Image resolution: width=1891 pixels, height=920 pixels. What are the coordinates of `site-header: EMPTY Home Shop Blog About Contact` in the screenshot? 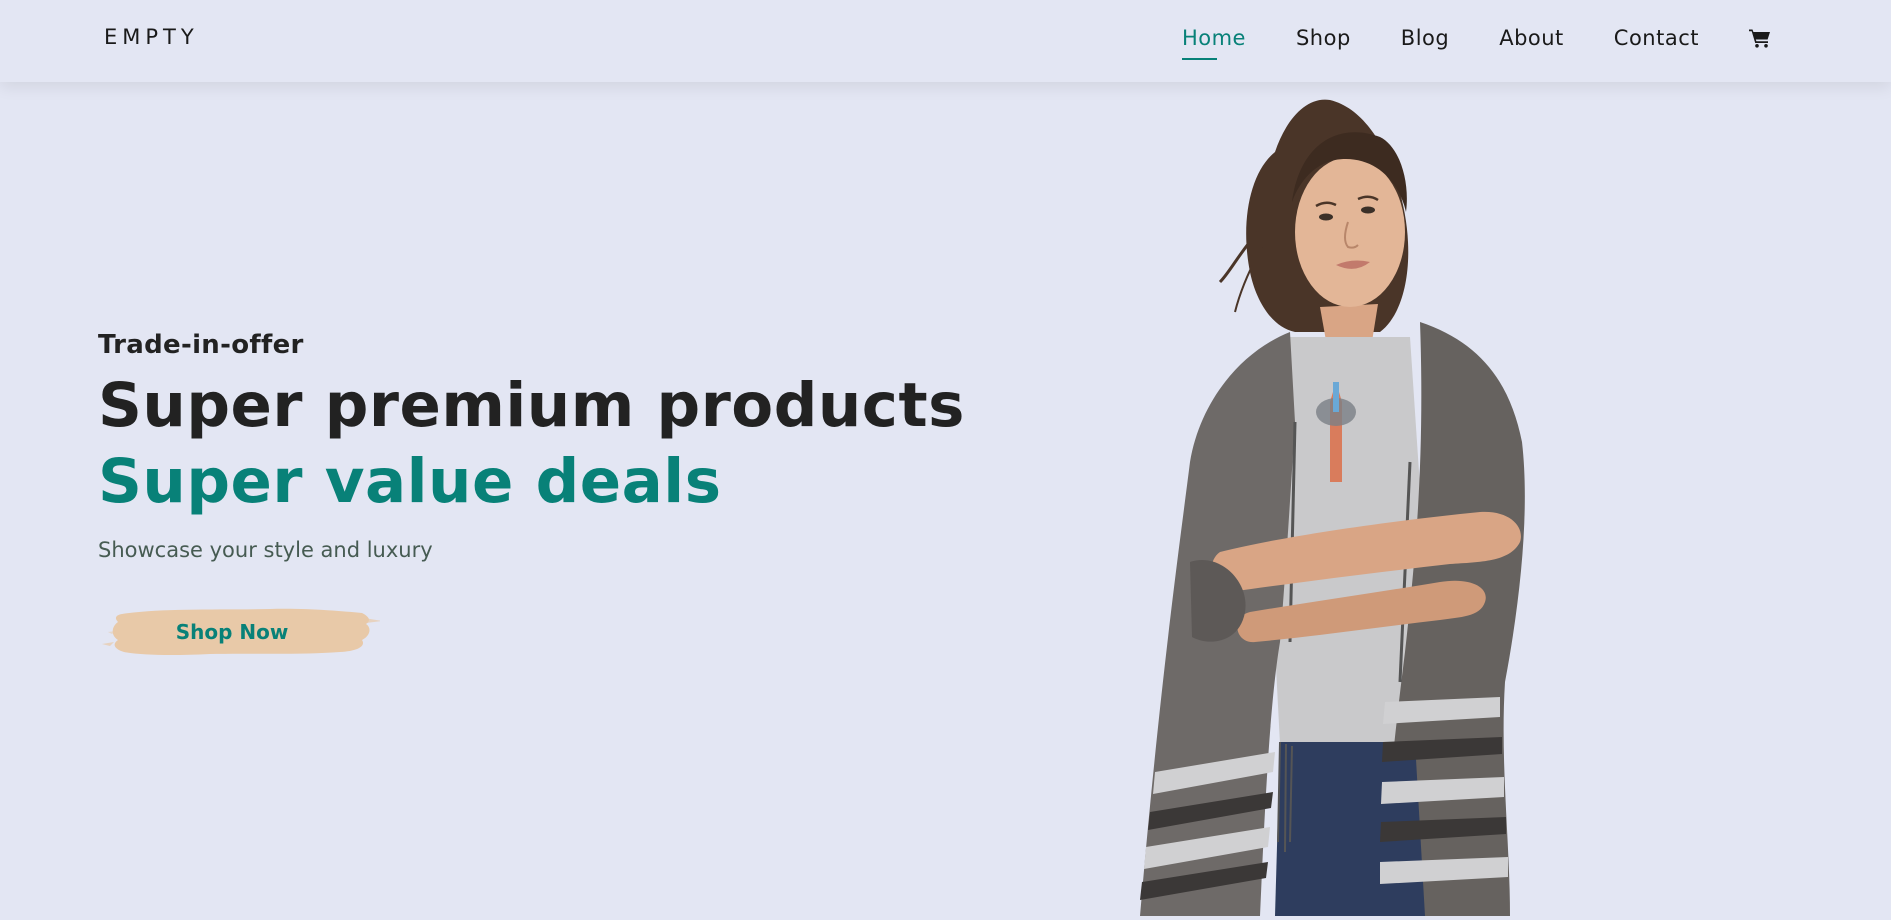 It's located at (945, 41).